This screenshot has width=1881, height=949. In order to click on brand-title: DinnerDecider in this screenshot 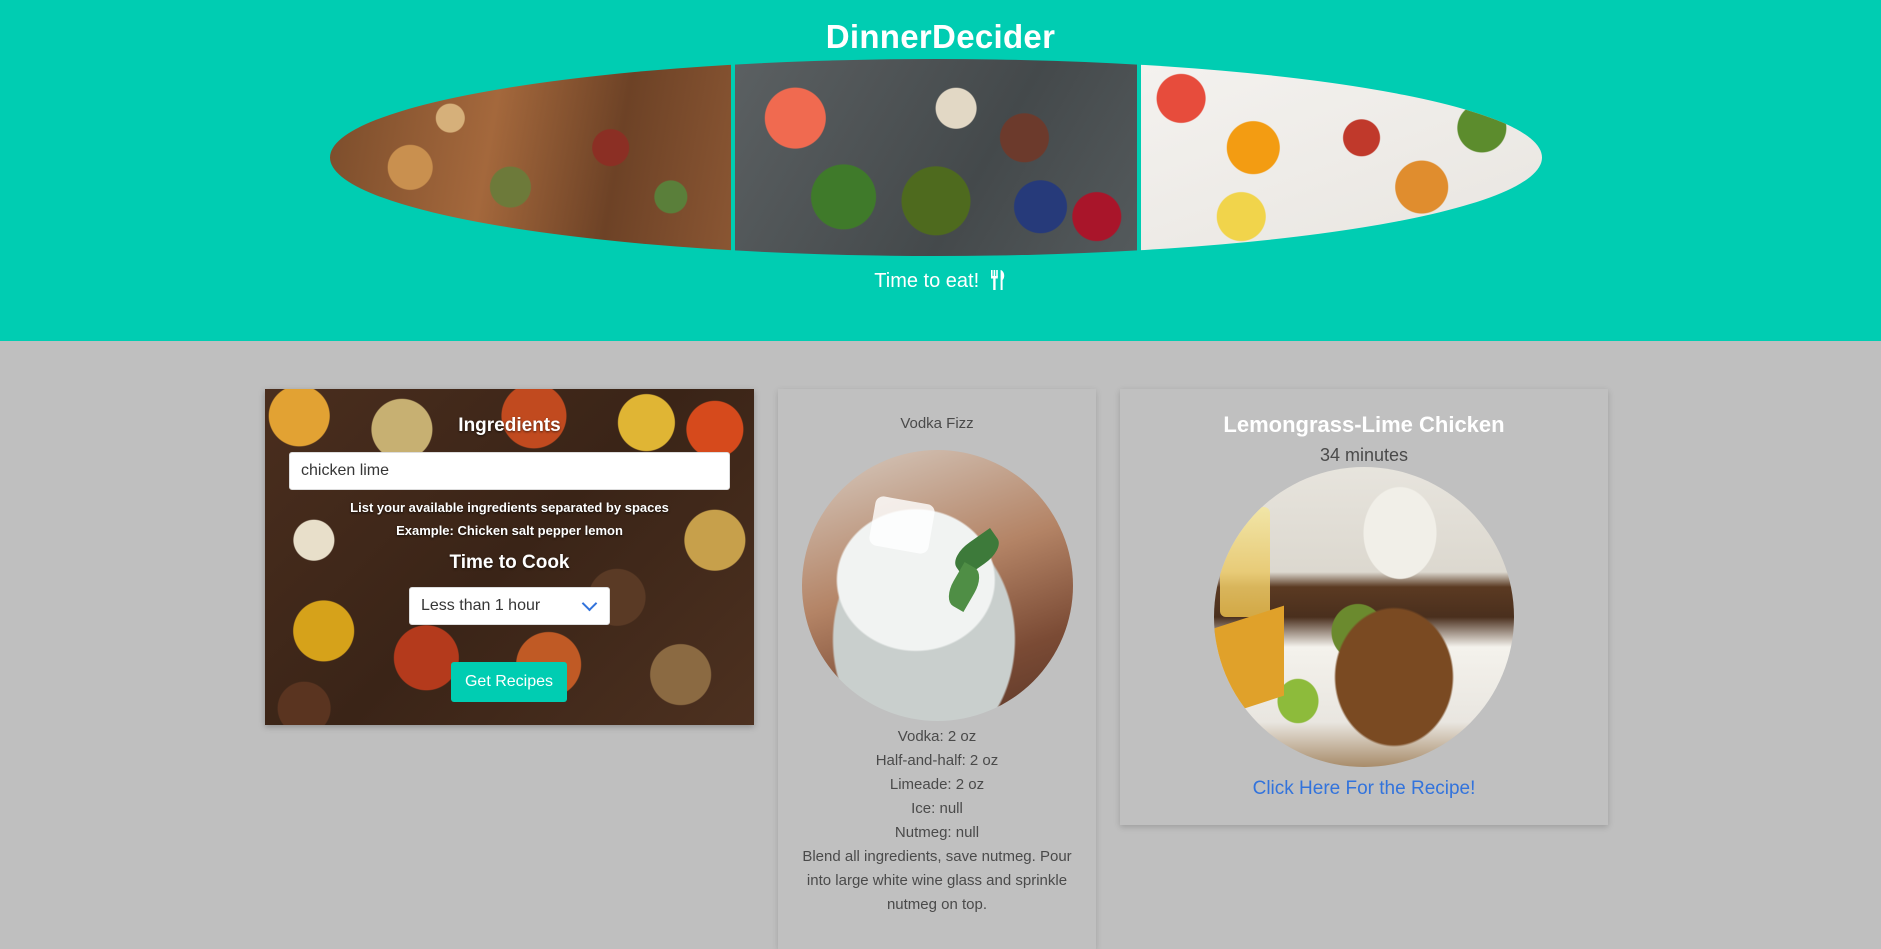, I will do `click(940, 36)`.